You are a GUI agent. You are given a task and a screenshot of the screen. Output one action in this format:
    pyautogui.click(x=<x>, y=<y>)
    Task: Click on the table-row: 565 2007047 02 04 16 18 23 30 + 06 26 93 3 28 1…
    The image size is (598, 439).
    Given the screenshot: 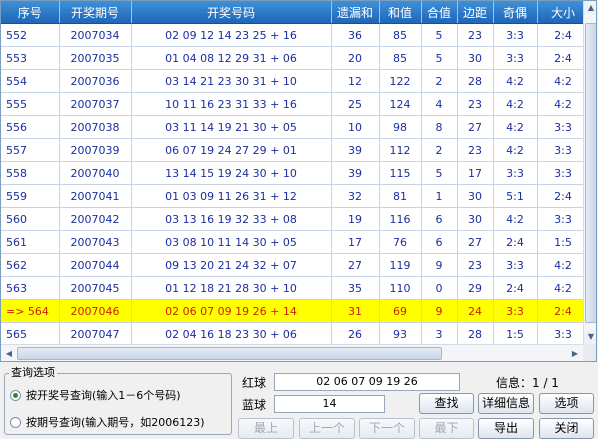 What is the action you would take?
    pyautogui.click(x=295, y=334)
    